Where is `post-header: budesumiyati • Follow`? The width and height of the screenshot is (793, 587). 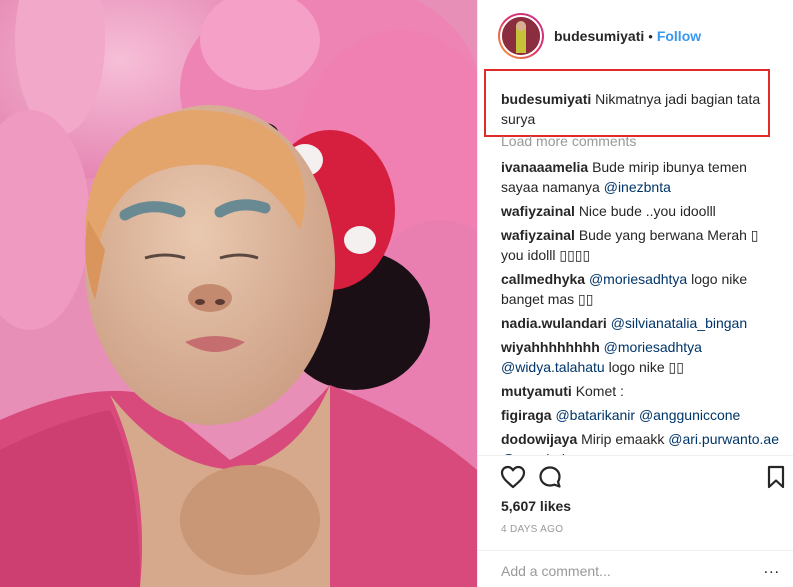 post-header: budesumiyati • Follow is located at coordinates (635, 36).